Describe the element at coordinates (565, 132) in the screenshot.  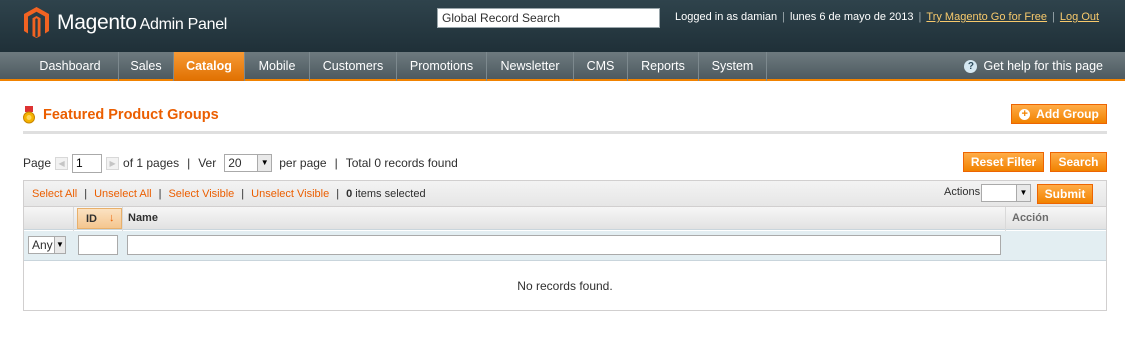
I see `title-divider` at that location.